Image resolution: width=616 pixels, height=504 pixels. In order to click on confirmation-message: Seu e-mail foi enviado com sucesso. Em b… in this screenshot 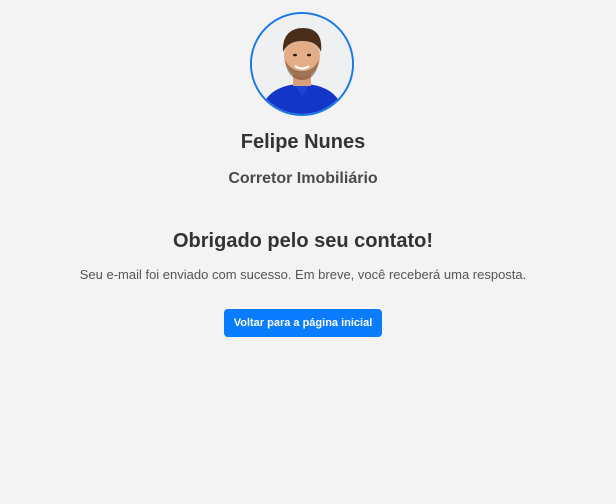, I will do `click(303, 274)`.